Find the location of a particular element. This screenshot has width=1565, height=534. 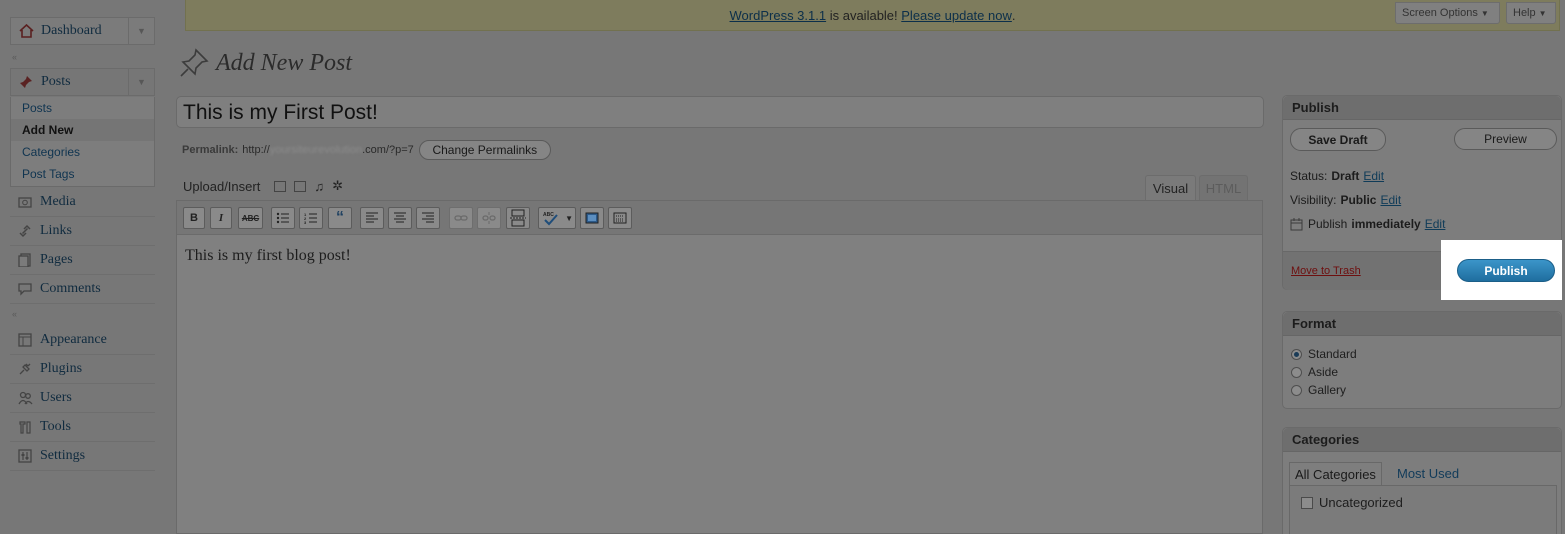

posts-submenu: Posts Add New Categories Post Tags is located at coordinates (82, 142).